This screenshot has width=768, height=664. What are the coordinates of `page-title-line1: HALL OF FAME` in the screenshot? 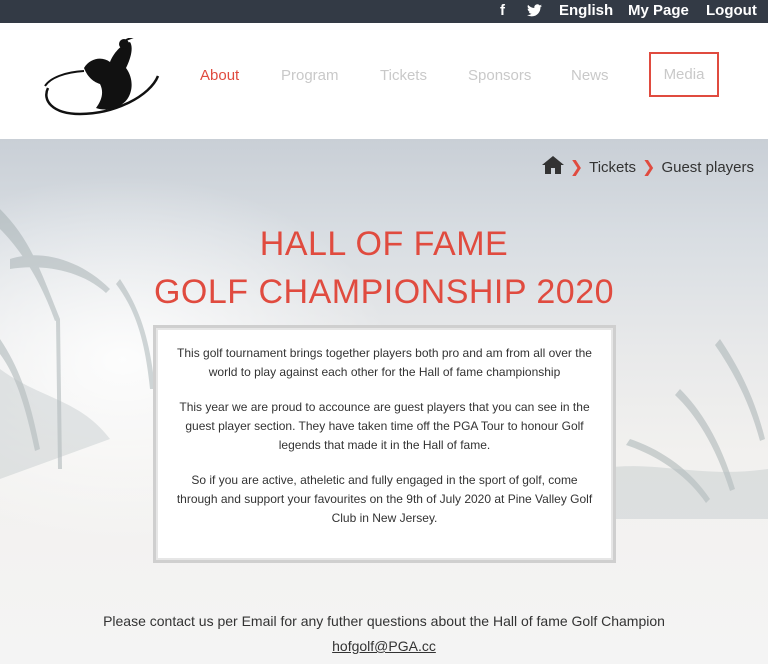 It's located at (384, 244).